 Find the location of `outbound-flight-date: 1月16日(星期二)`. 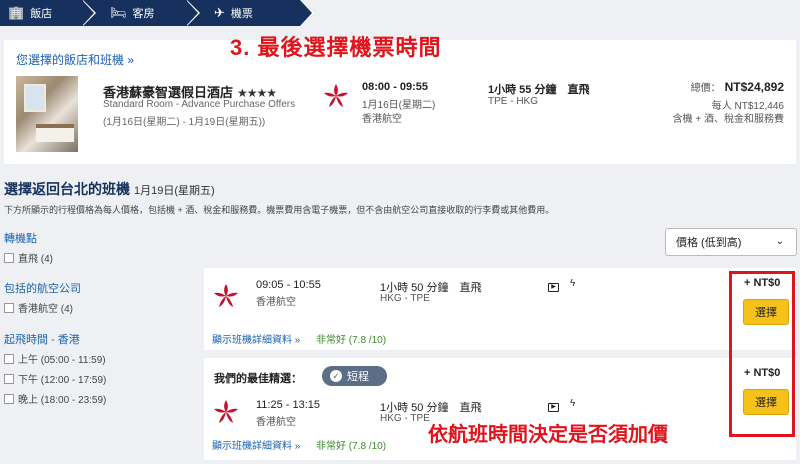

outbound-flight-date: 1月16日(星期二) is located at coordinates (399, 105).